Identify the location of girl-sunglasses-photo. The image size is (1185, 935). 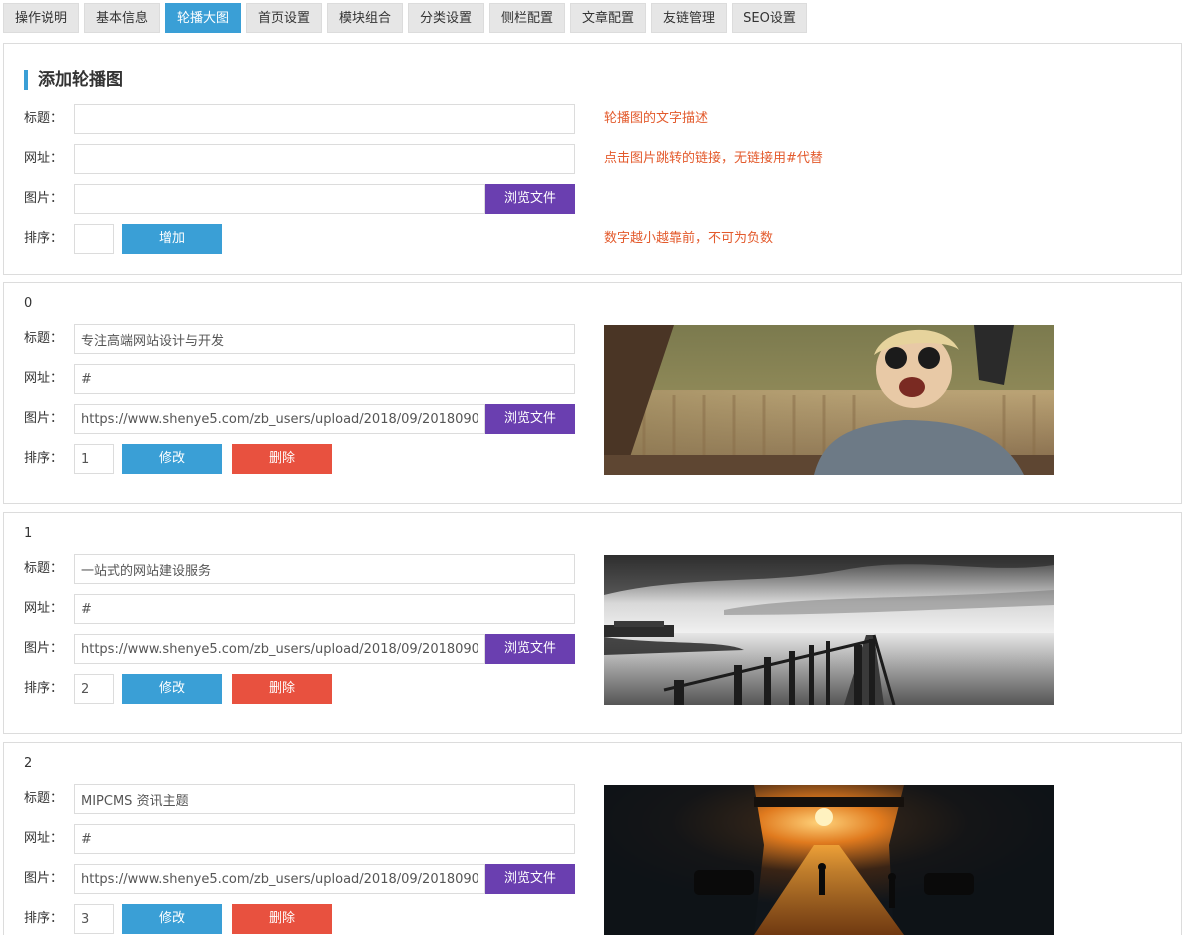
(829, 400).